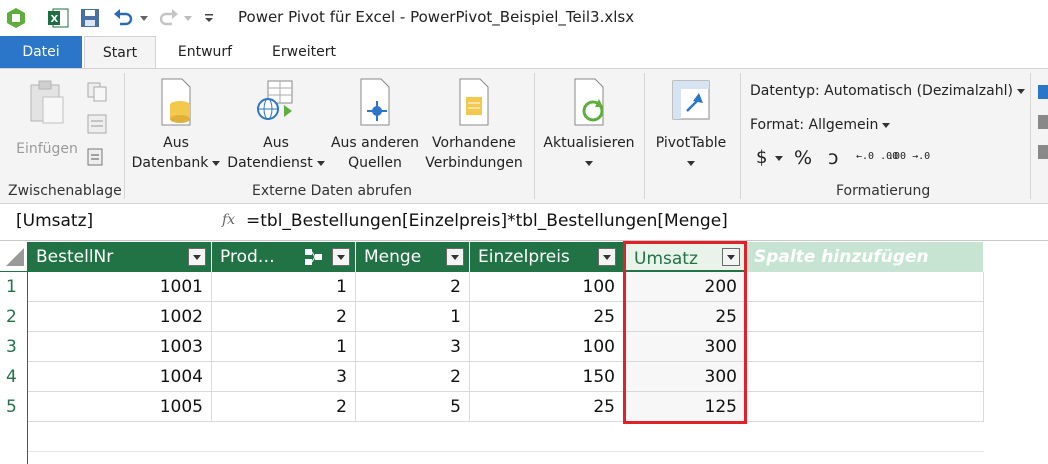 The width and height of the screenshot is (1048, 464). I want to click on save-icon, so click(90, 18).